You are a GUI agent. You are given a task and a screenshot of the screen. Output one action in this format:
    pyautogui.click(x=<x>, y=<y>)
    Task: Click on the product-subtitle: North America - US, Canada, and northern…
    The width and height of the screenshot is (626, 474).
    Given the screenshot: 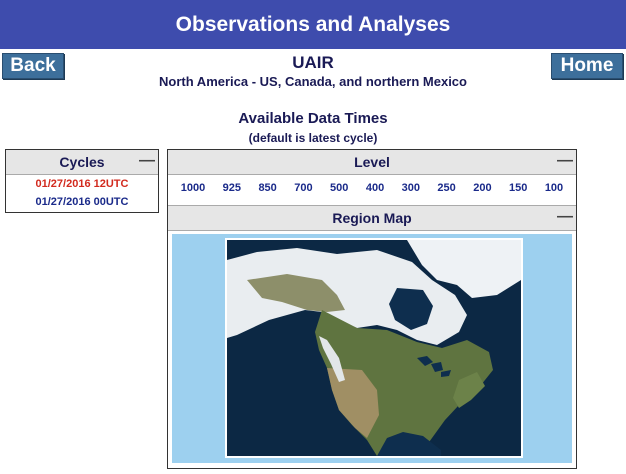 What is the action you would take?
    pyautogui.click(x=313, y=81)
    